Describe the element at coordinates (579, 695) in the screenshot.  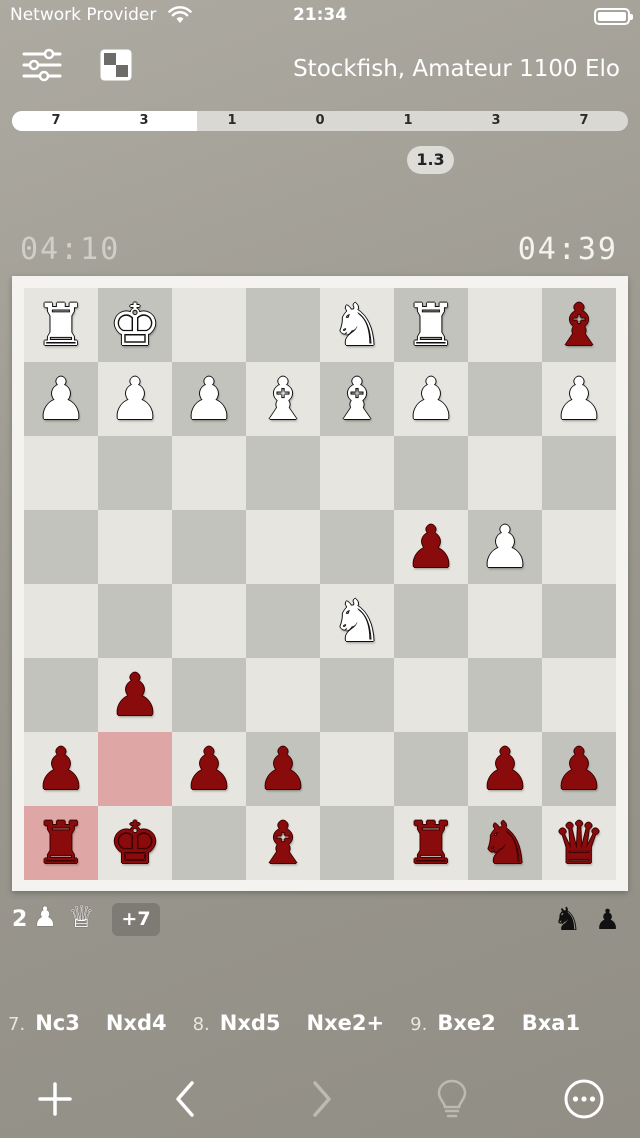
I see `square-a6` at that location.